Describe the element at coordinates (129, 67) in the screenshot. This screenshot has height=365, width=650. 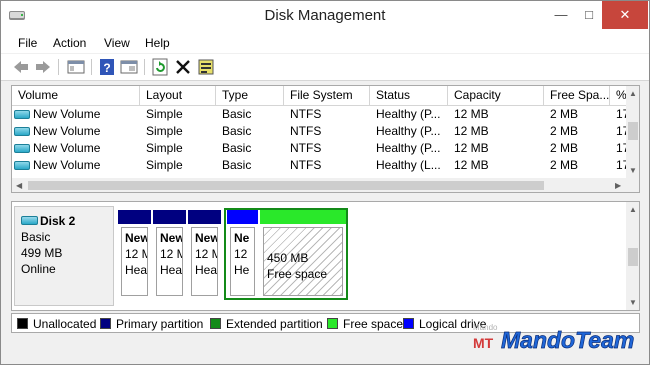
I see `properties-icon` at that location.